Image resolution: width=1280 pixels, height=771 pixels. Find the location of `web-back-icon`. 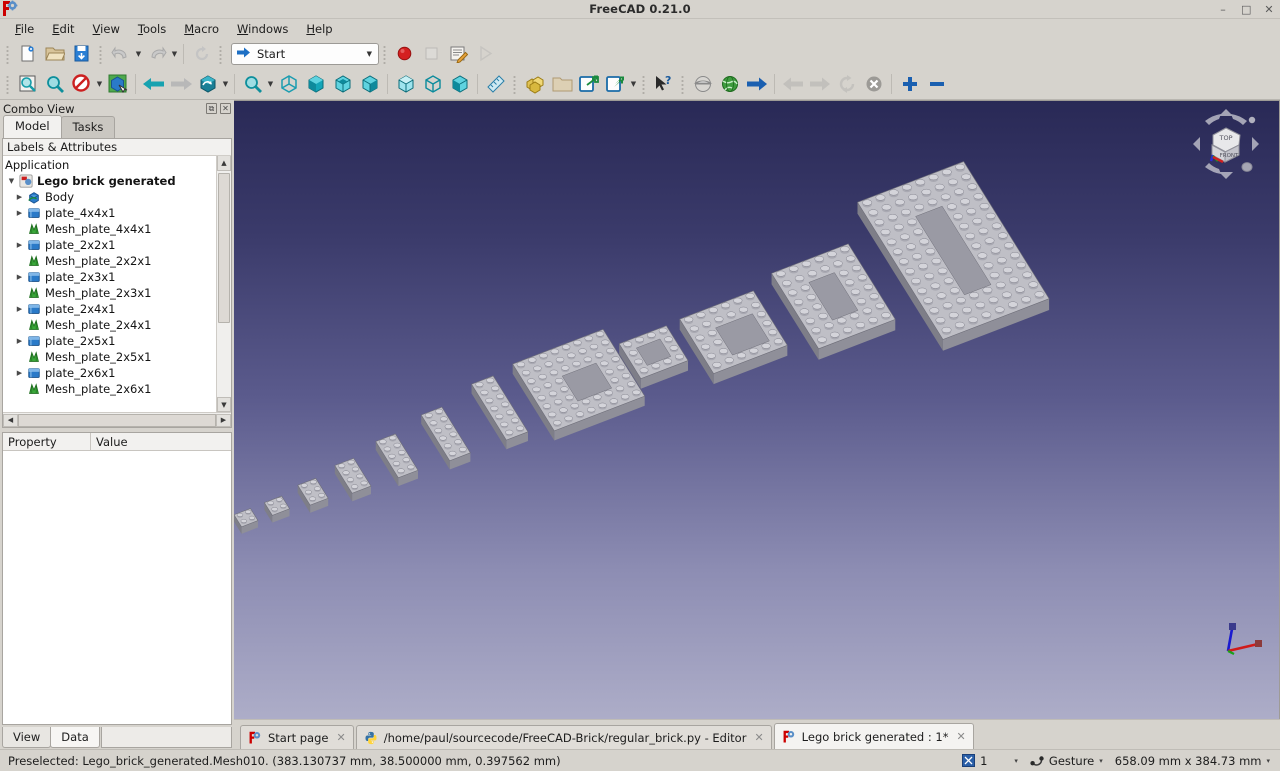

web-back-icon is located at coordinates (792, 83).